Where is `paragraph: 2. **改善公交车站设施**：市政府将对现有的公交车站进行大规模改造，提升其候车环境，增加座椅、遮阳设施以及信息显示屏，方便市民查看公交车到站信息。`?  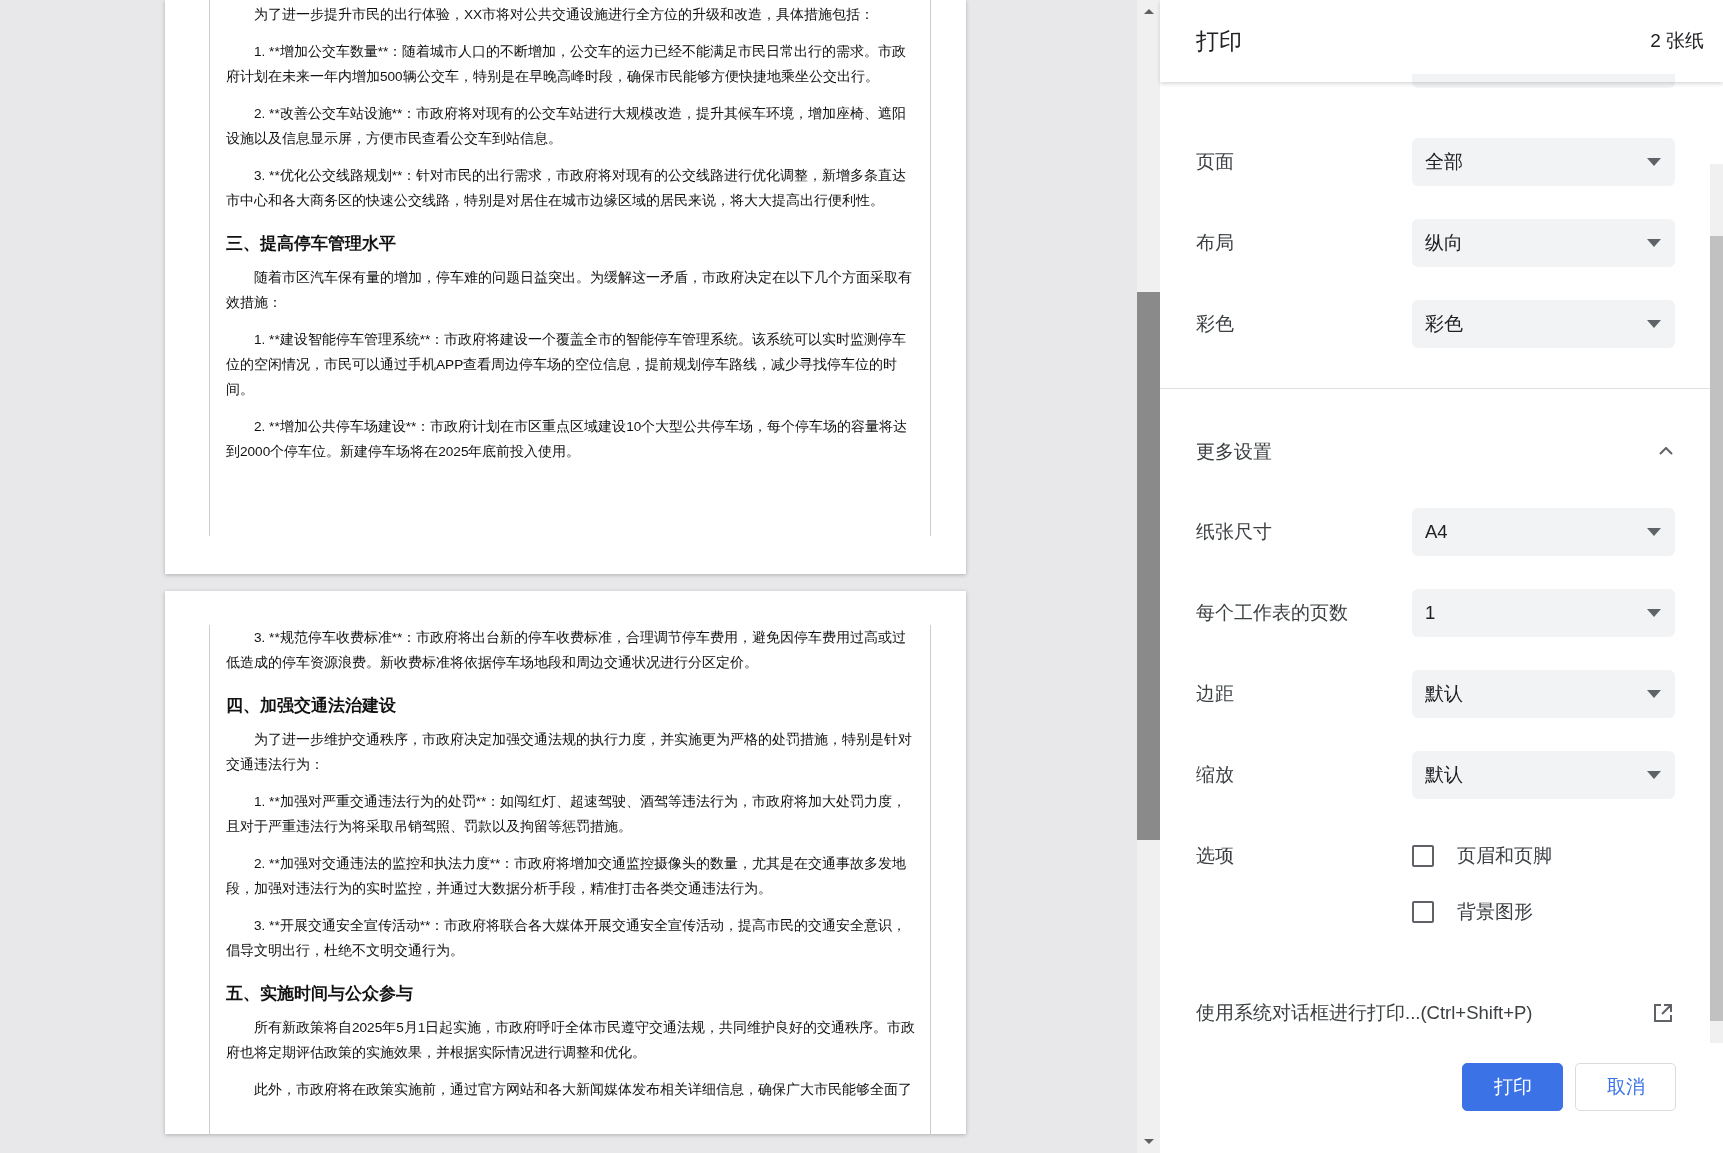 paragraph: 2. **改善公交车站设施**：市政府将对现有的公交车站进行大规模改造，提升其候车环境，增加座椅、遮阳设施以及信息显示屏，方便市民查看公交车到站信息。 is located at coordinates (567, 126).